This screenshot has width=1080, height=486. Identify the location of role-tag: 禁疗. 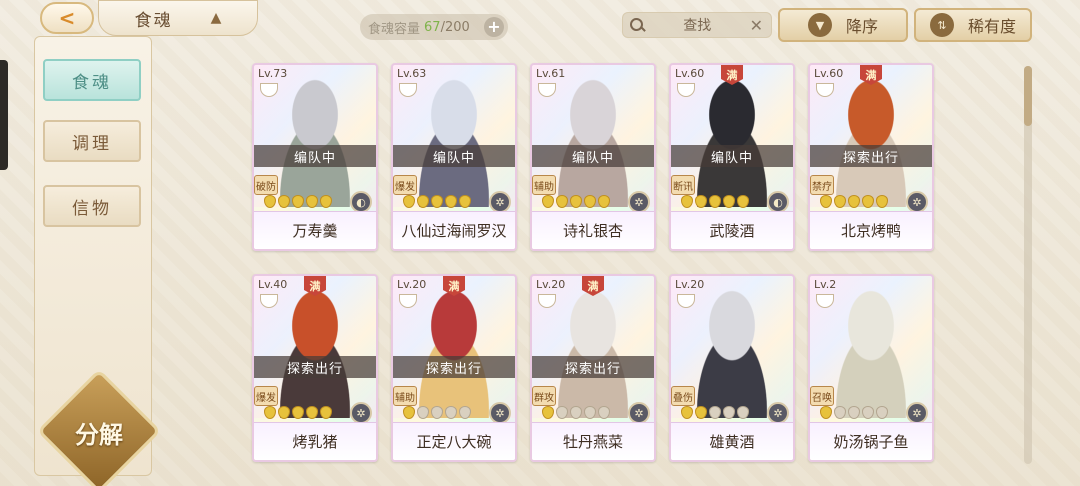
(822, 185).